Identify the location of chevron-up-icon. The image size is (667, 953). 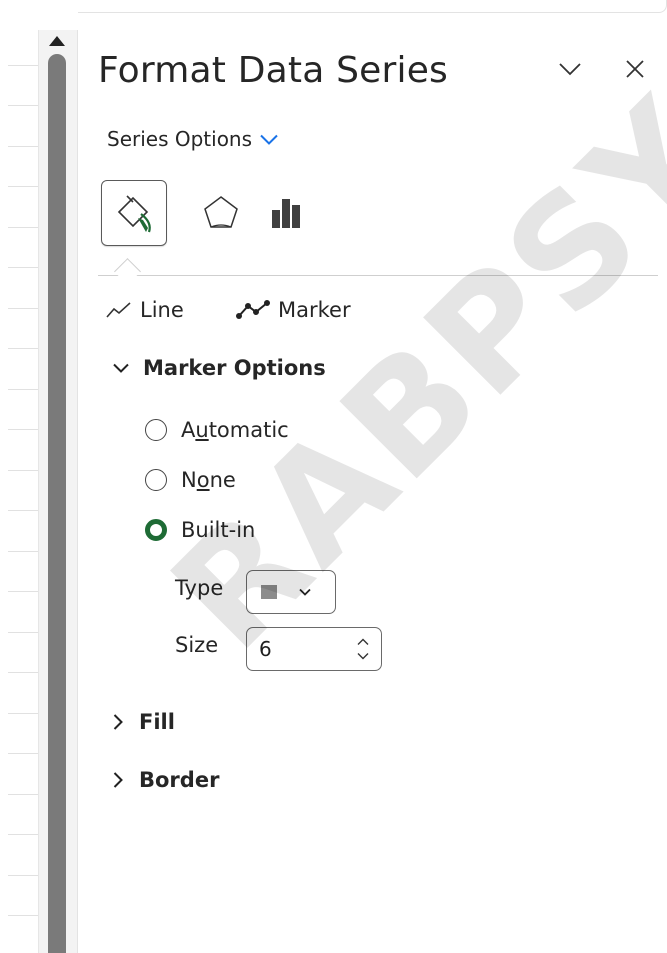
(363, 642).